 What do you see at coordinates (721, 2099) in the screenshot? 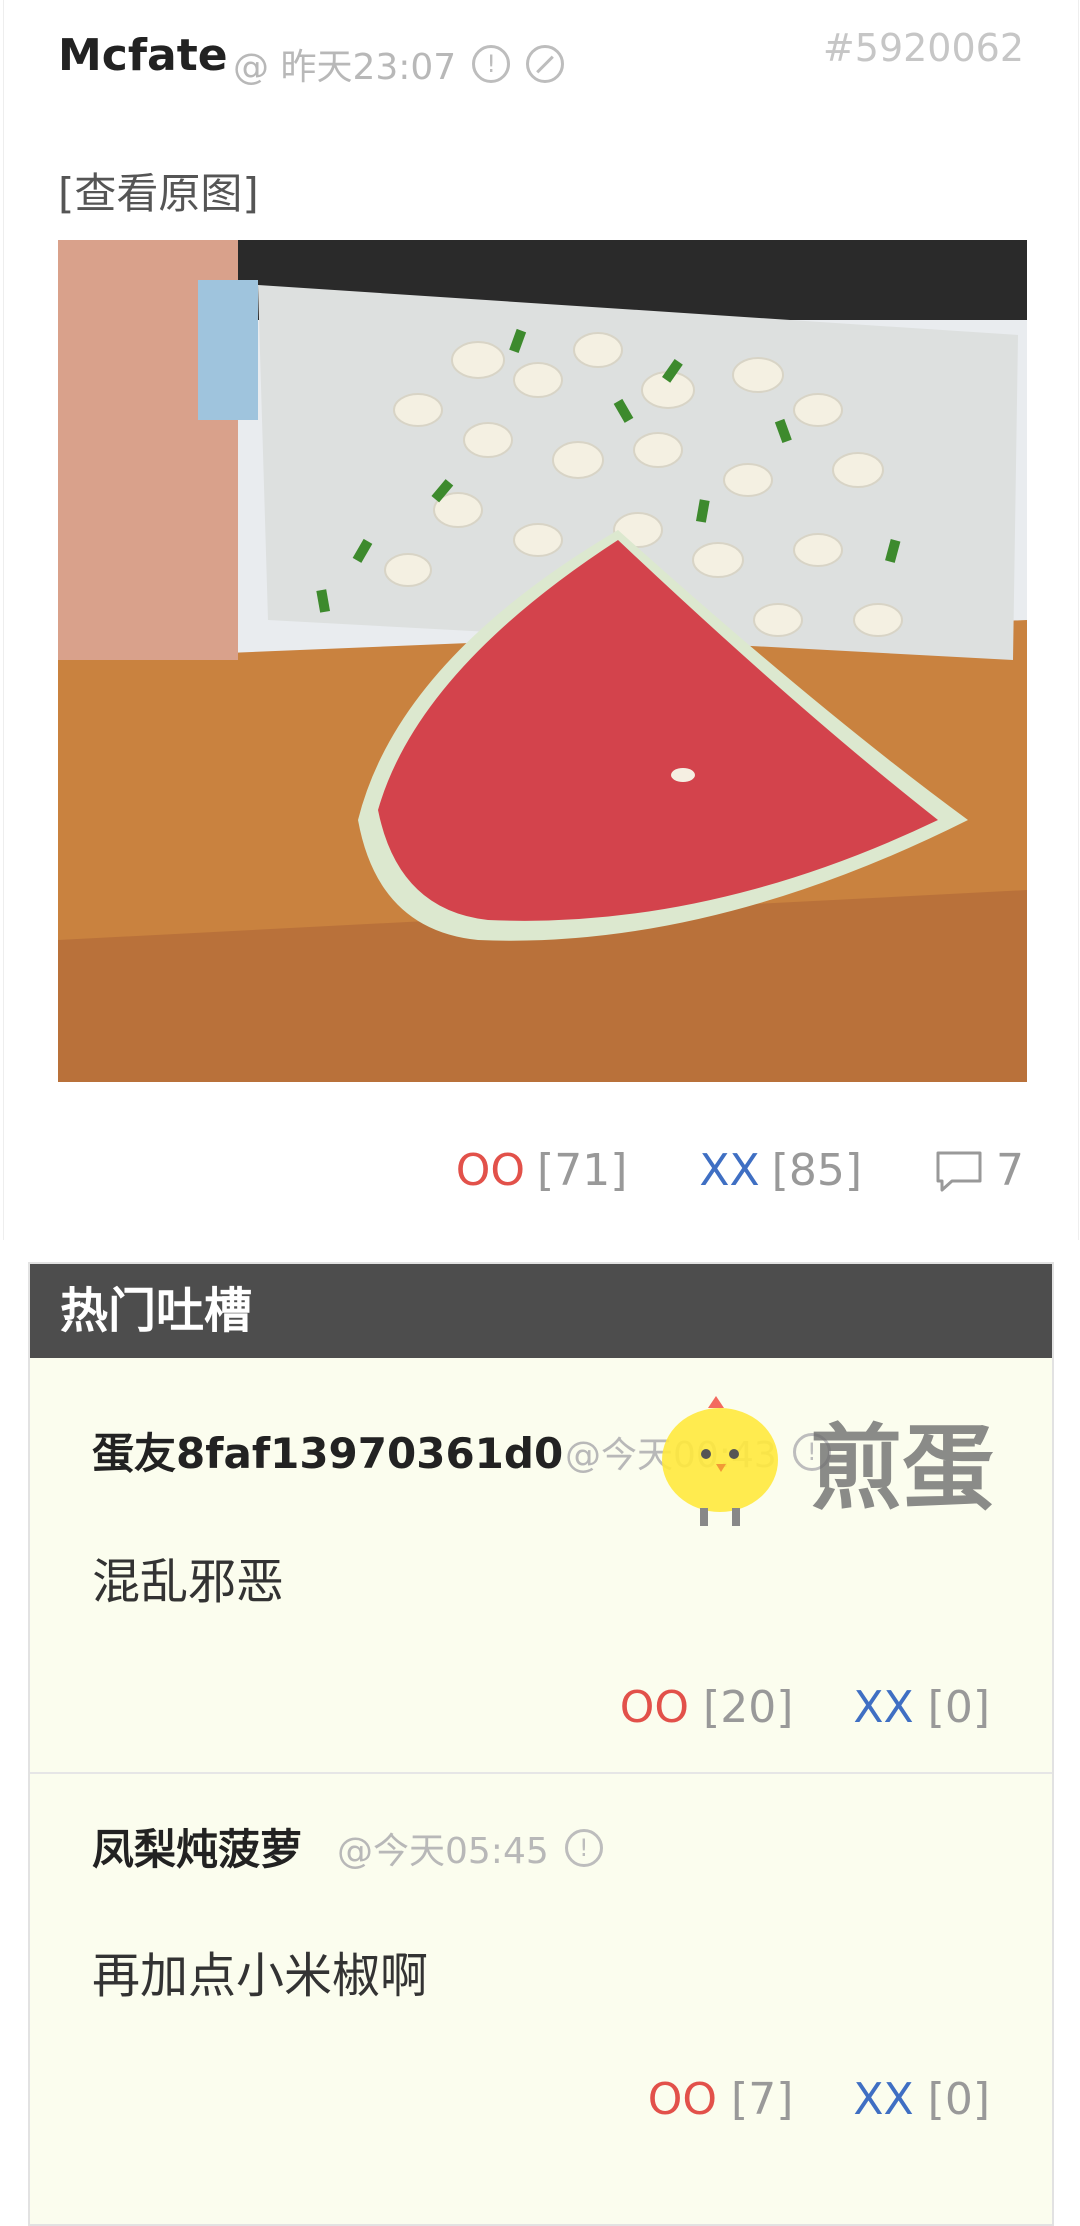
I see `comment-oo-button: OO [7]` at bounding box center [721, 2099].